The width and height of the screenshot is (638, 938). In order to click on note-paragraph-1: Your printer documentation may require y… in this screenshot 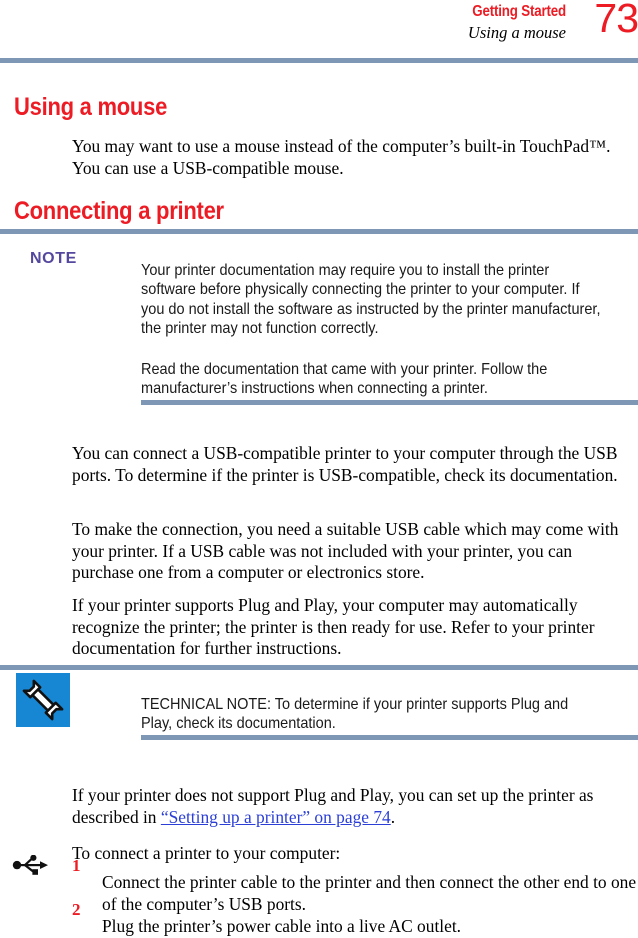, I will do `click(371, 299)`.